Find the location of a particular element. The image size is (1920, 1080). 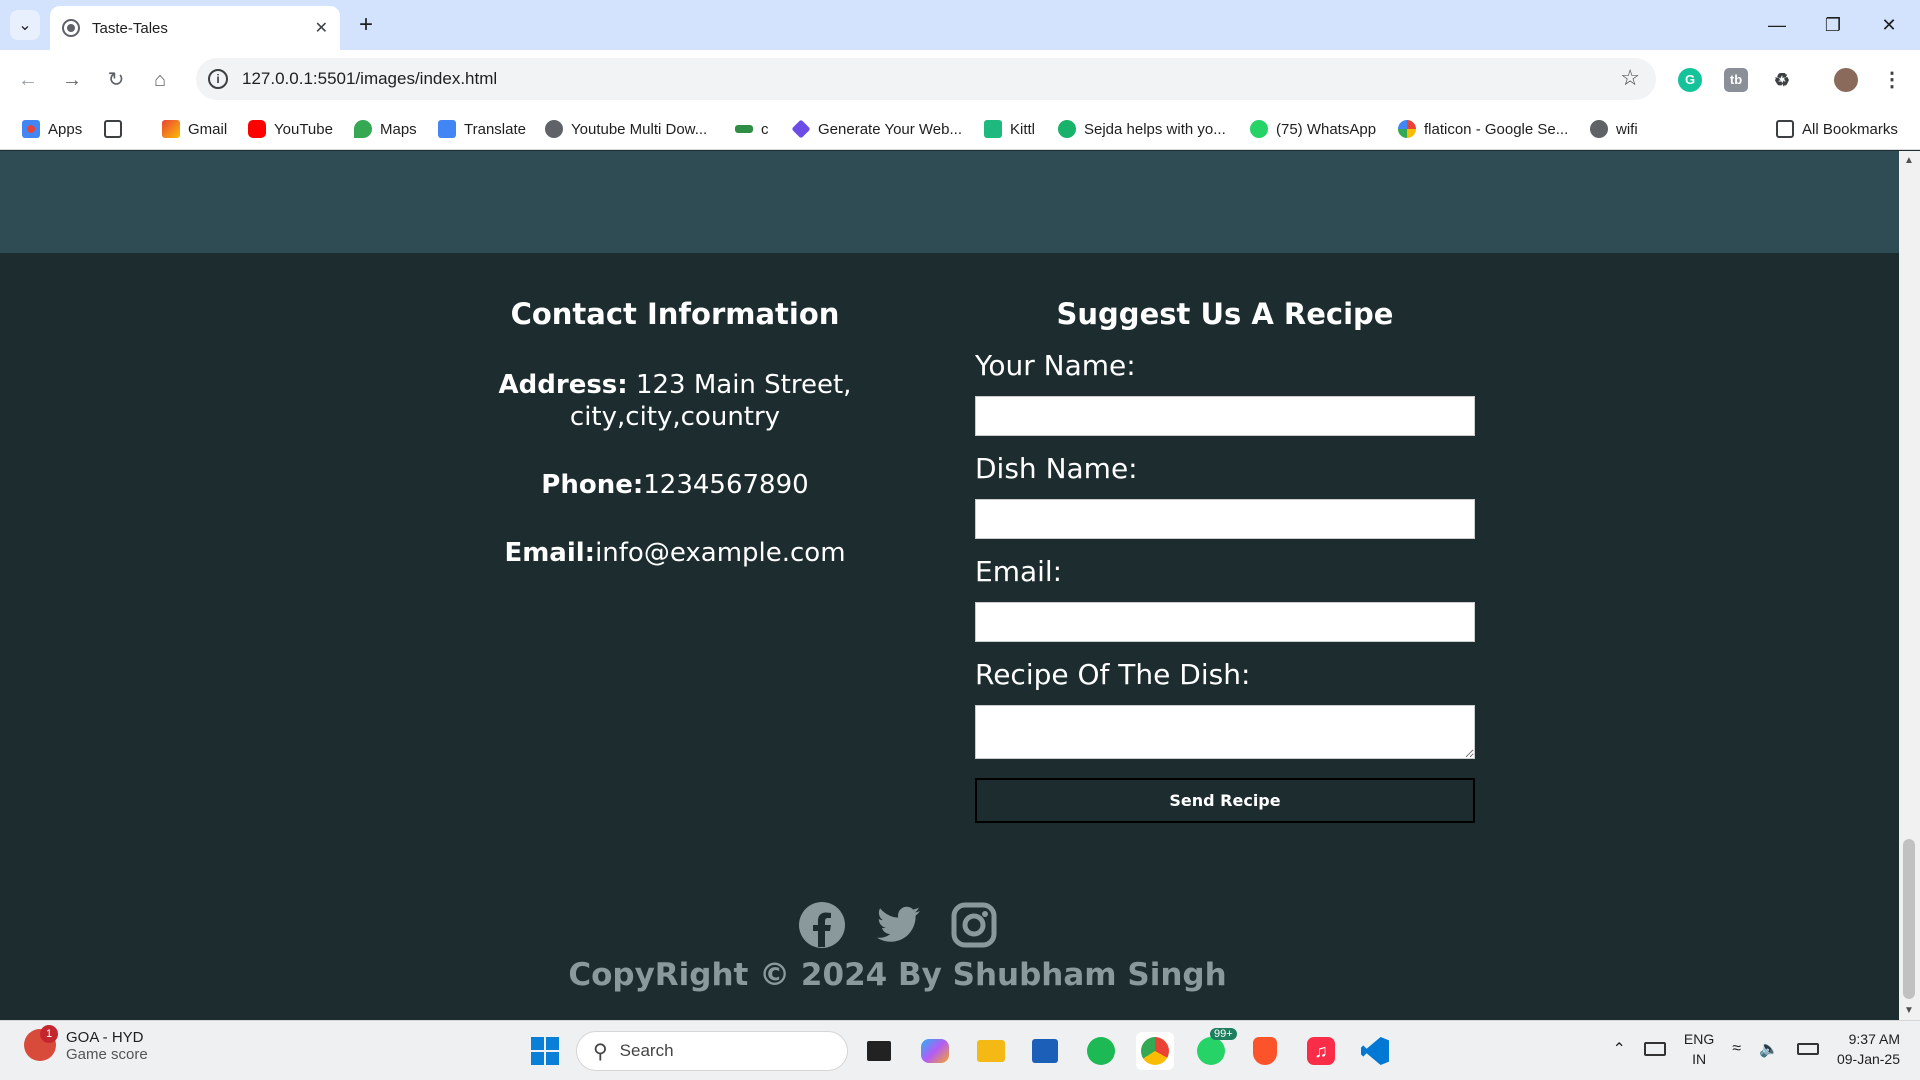

volume-icon: 🔈 is located at coordinates (1769, 1049).